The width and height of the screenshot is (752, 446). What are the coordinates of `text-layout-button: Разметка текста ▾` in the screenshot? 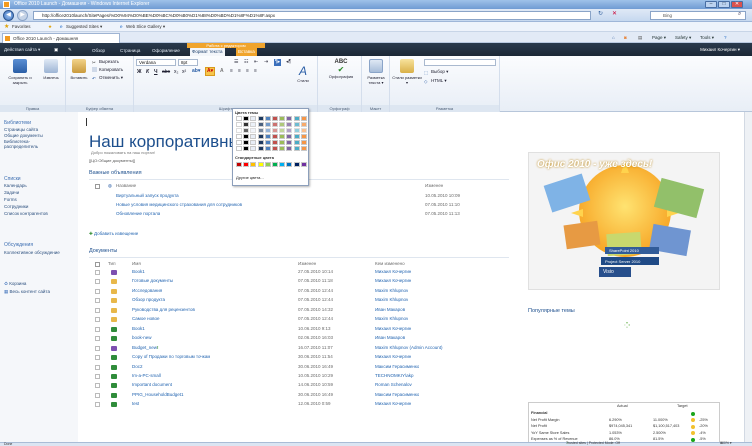 It's located at (376, 79).